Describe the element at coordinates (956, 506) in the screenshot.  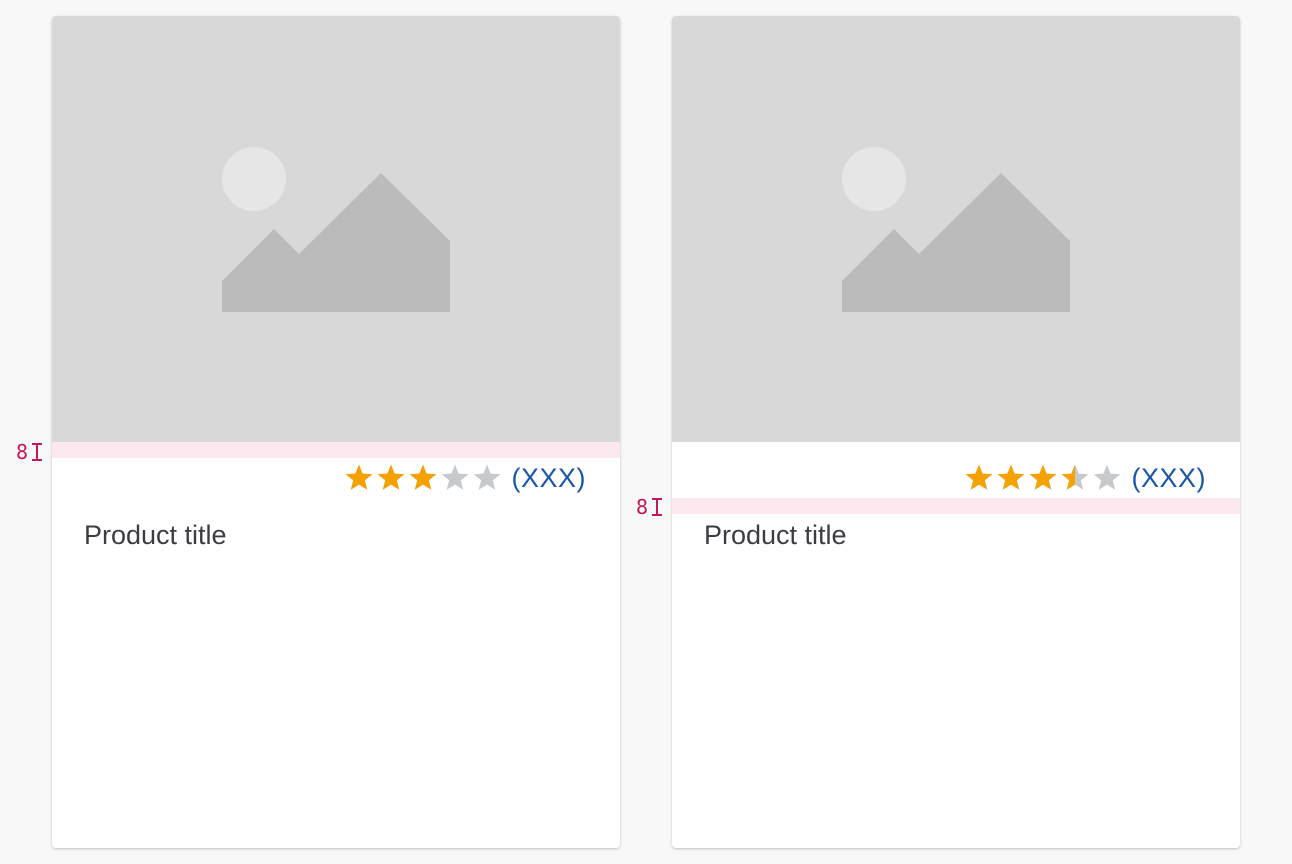
I see `spacing-band-rating-to-title` at that location.